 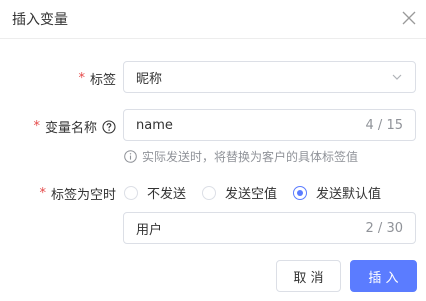 I want to click on radio-send-default: 发送默认值, so click(x=337, y=192).